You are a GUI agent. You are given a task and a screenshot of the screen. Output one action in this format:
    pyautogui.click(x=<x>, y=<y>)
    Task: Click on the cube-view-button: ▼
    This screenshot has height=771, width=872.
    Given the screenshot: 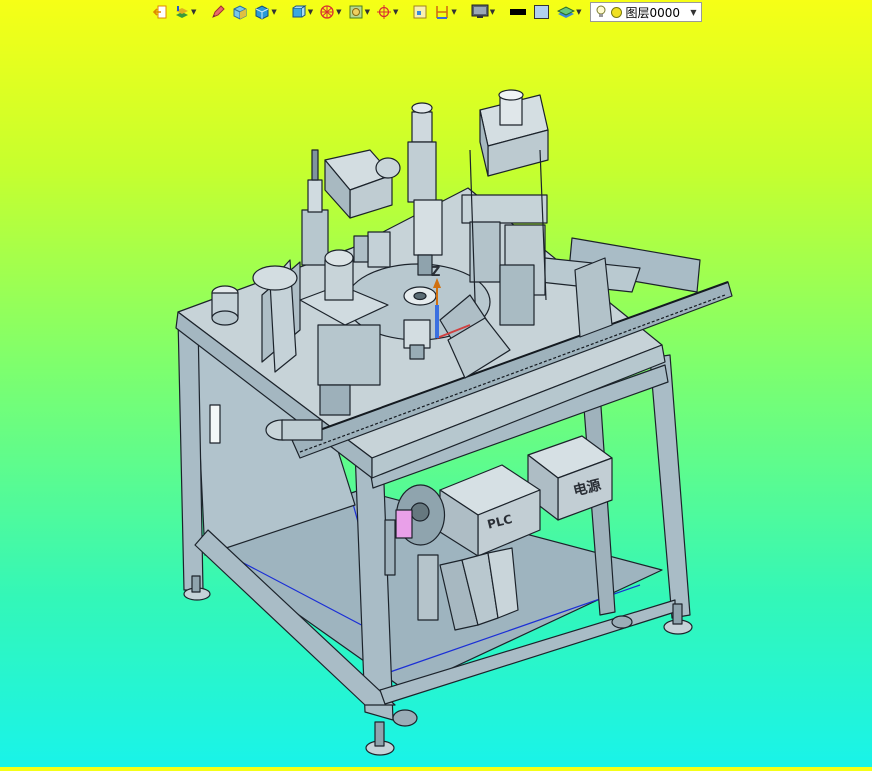 What is the action you would take?
    pyautogui.click(x=302, y=12)
    